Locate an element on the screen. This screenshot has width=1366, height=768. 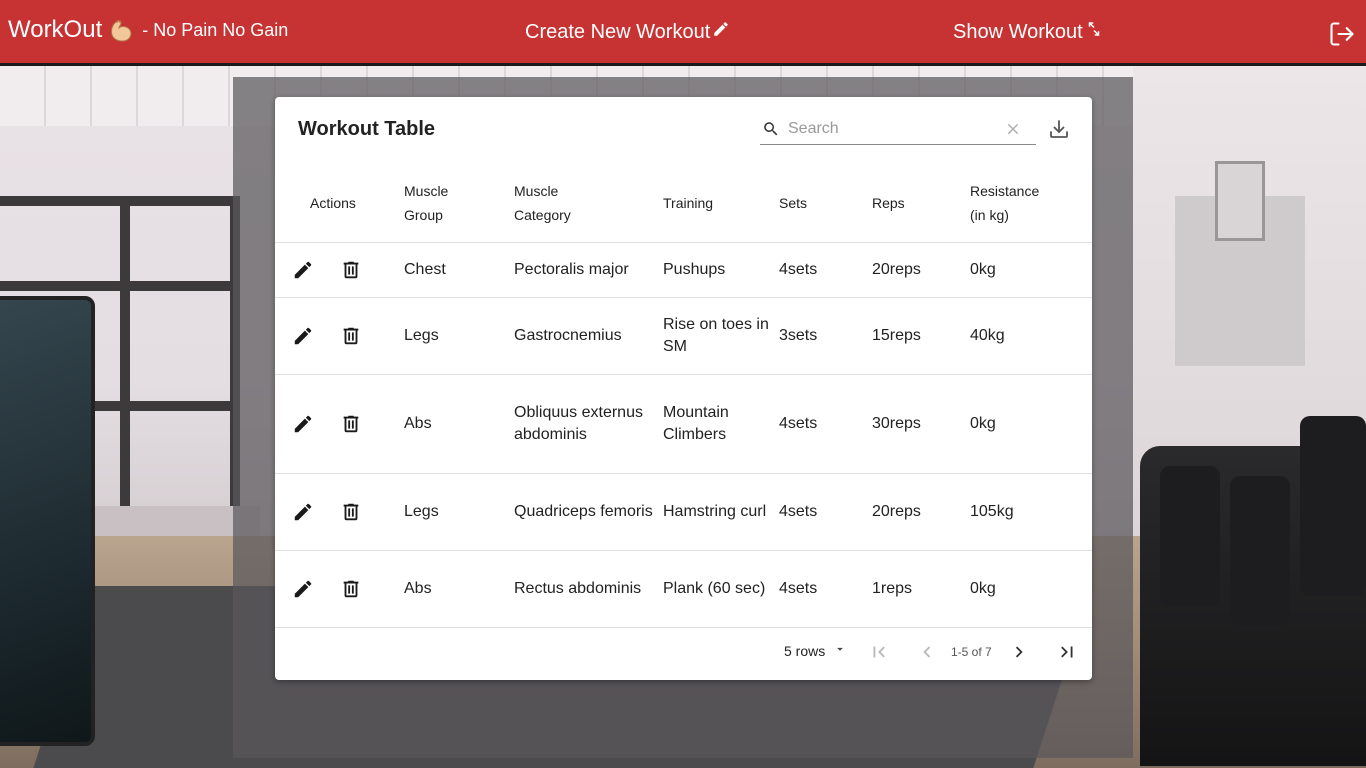
cell-training: Pushups is located at coordinates (721, 270).